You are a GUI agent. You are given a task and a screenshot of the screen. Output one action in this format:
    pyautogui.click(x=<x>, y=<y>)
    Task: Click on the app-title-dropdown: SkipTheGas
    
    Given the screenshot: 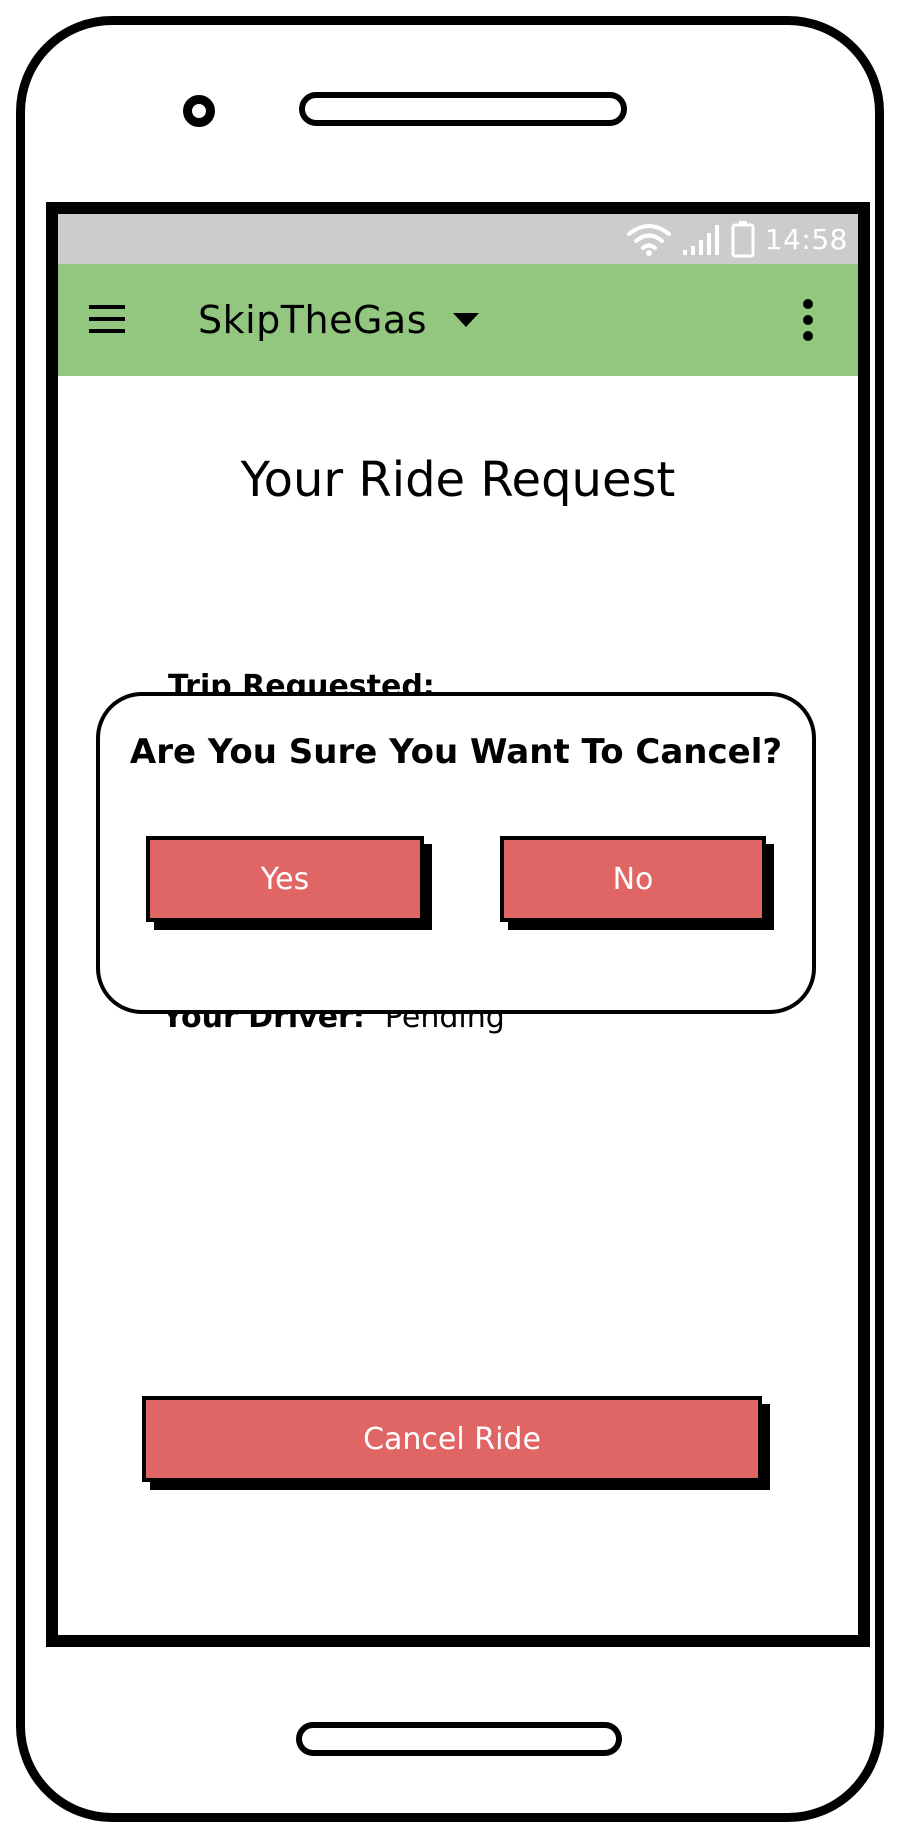 What is the action you would take?
    pyautogui.click(x=339, y=320)
    